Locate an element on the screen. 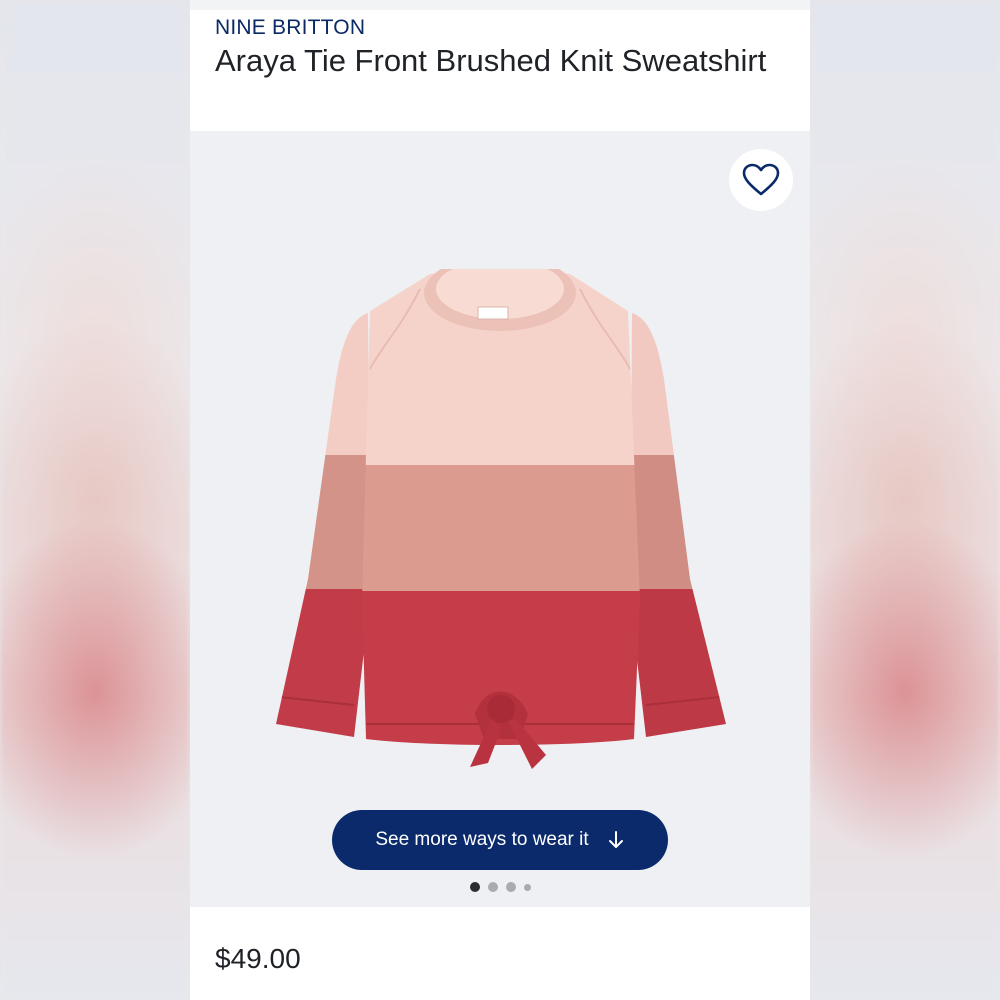 The height and width of the screenshot is (1000, 1000). top-strip is located at coordinates (500, 5).